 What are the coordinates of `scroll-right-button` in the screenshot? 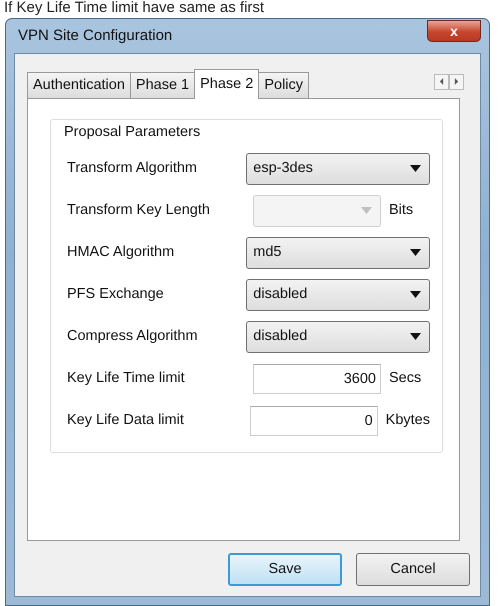 It's located at (456, 82).